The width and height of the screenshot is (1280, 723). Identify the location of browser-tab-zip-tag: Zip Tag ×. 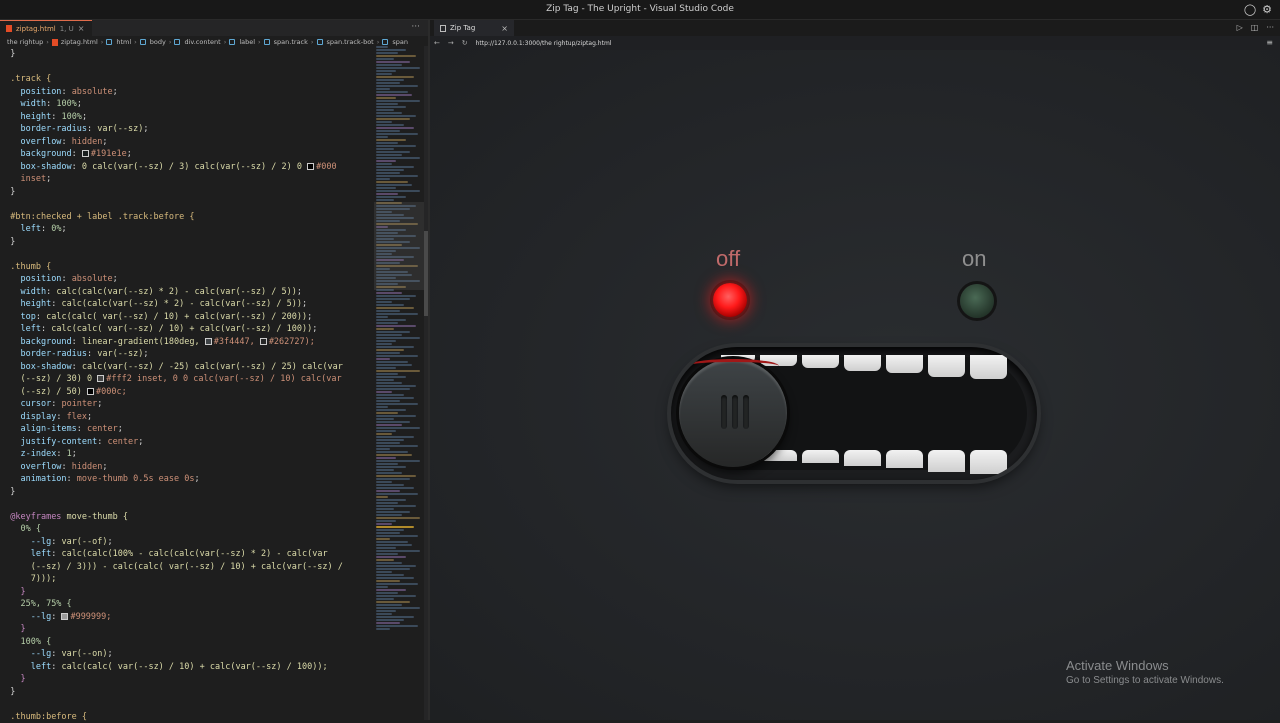
(474, 28).